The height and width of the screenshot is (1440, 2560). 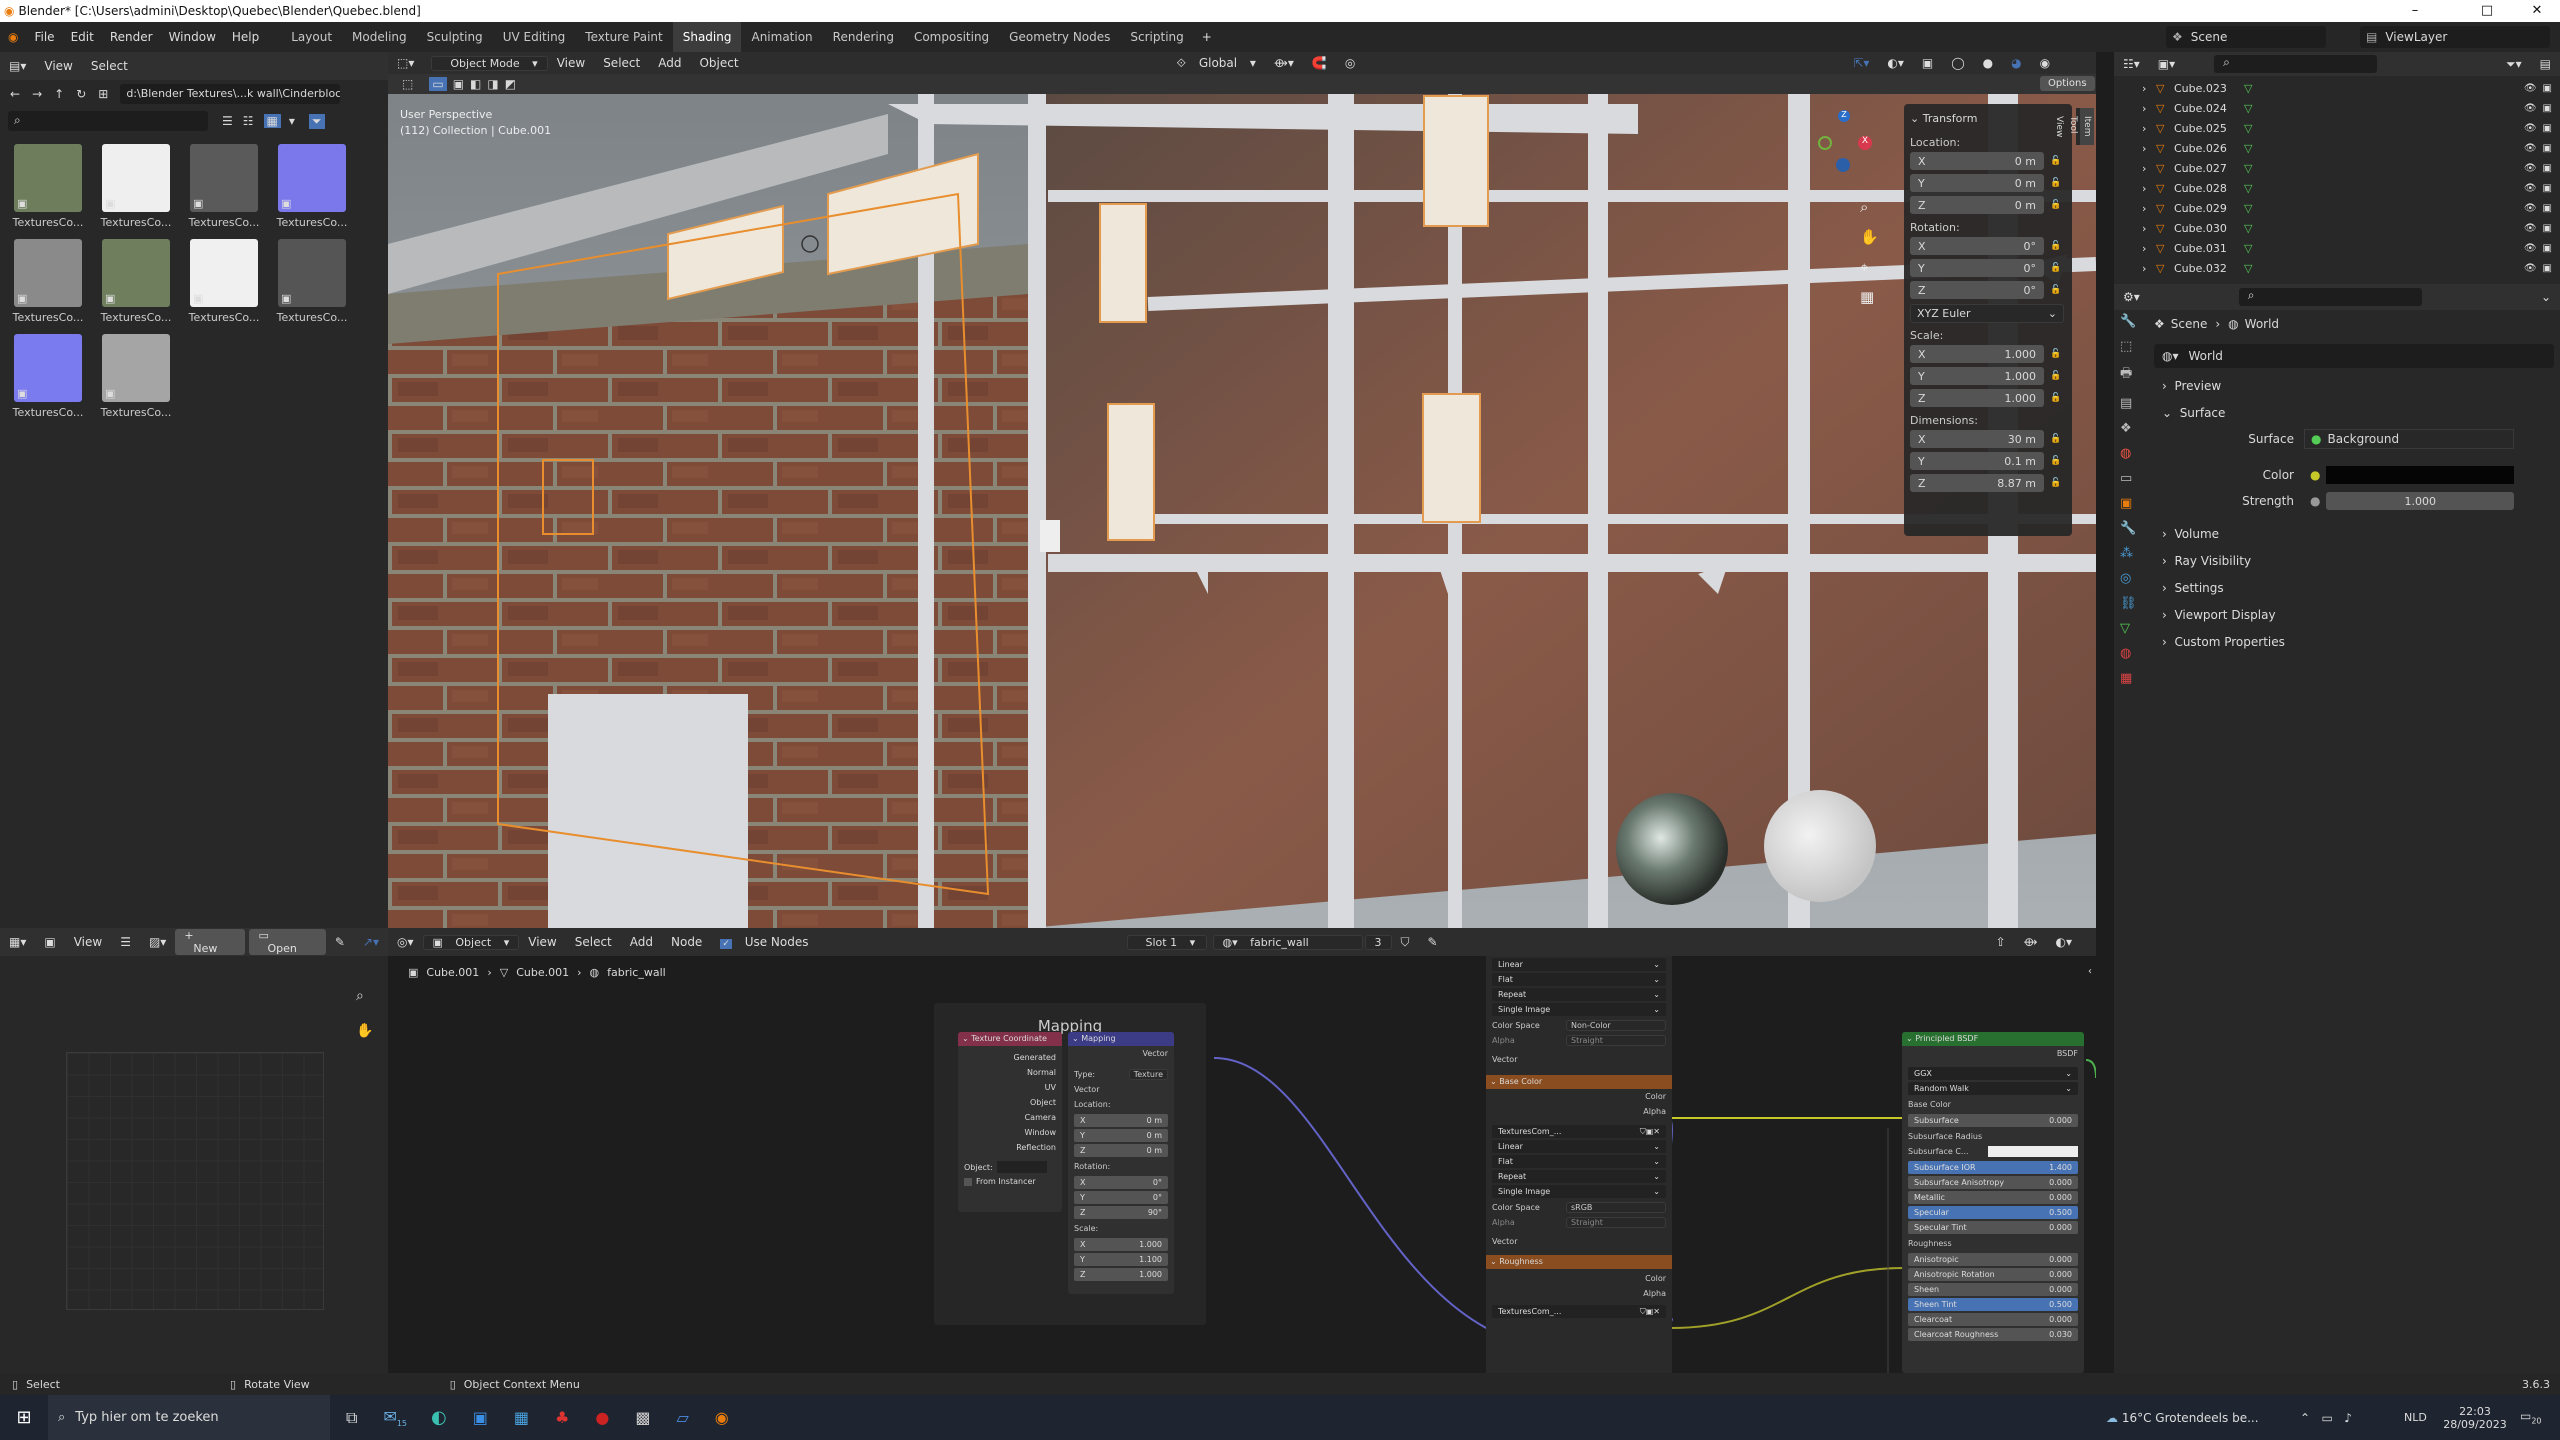 I want to click on bsdf-input-subsurface-radius: Subsurface Radius, so click(x=1993, y=1136).